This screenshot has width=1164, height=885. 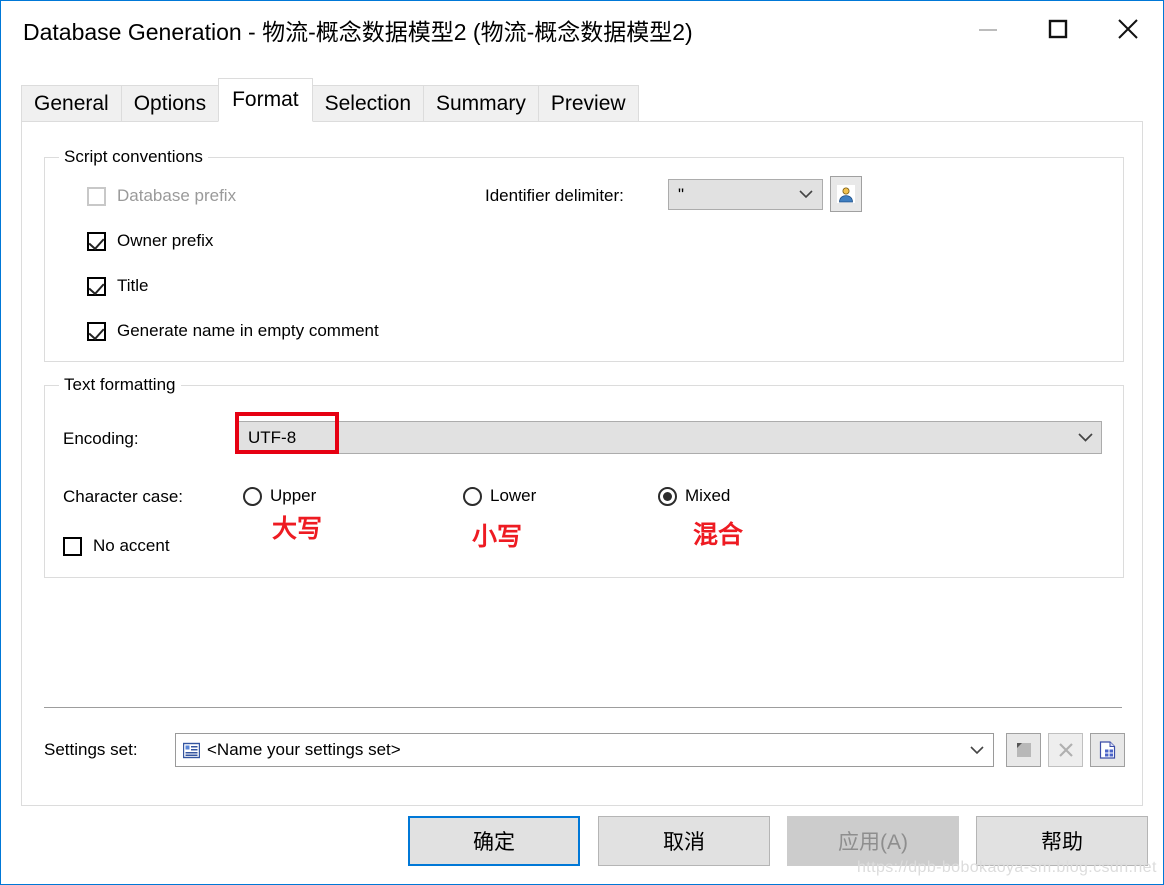 What do you see at coordinates (96, 196) in the screenshot?
I see `checkbox-database-prefix-box` at bounding box center [96, 196].